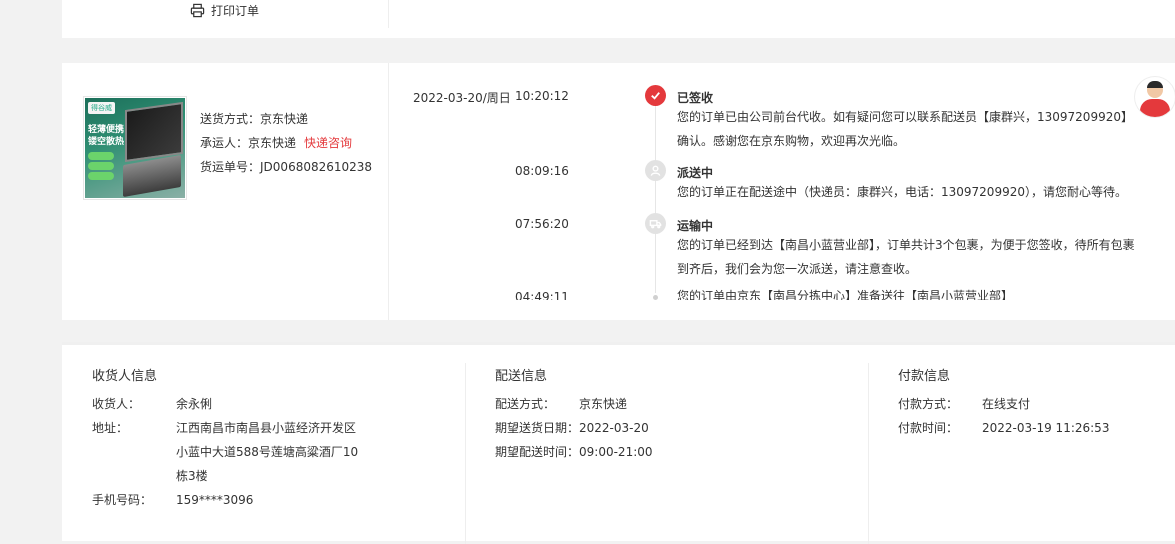 This screenshot has width=1175, height=544. What do you see at coordinates (1155, 108) in the screenshot?
I see `avatar-body` at bounding box center [1155, 108].